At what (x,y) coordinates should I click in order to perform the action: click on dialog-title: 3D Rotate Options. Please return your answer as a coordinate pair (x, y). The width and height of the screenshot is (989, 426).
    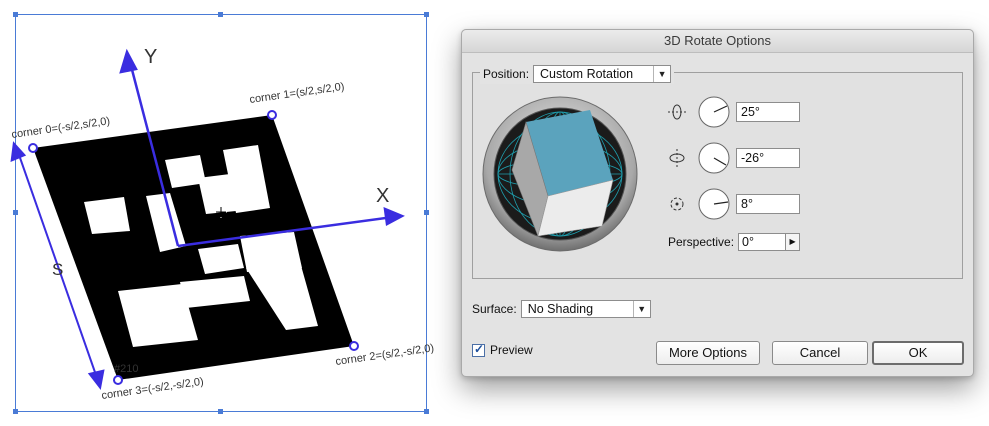
    Looking at the image, I should click on (717, 41).